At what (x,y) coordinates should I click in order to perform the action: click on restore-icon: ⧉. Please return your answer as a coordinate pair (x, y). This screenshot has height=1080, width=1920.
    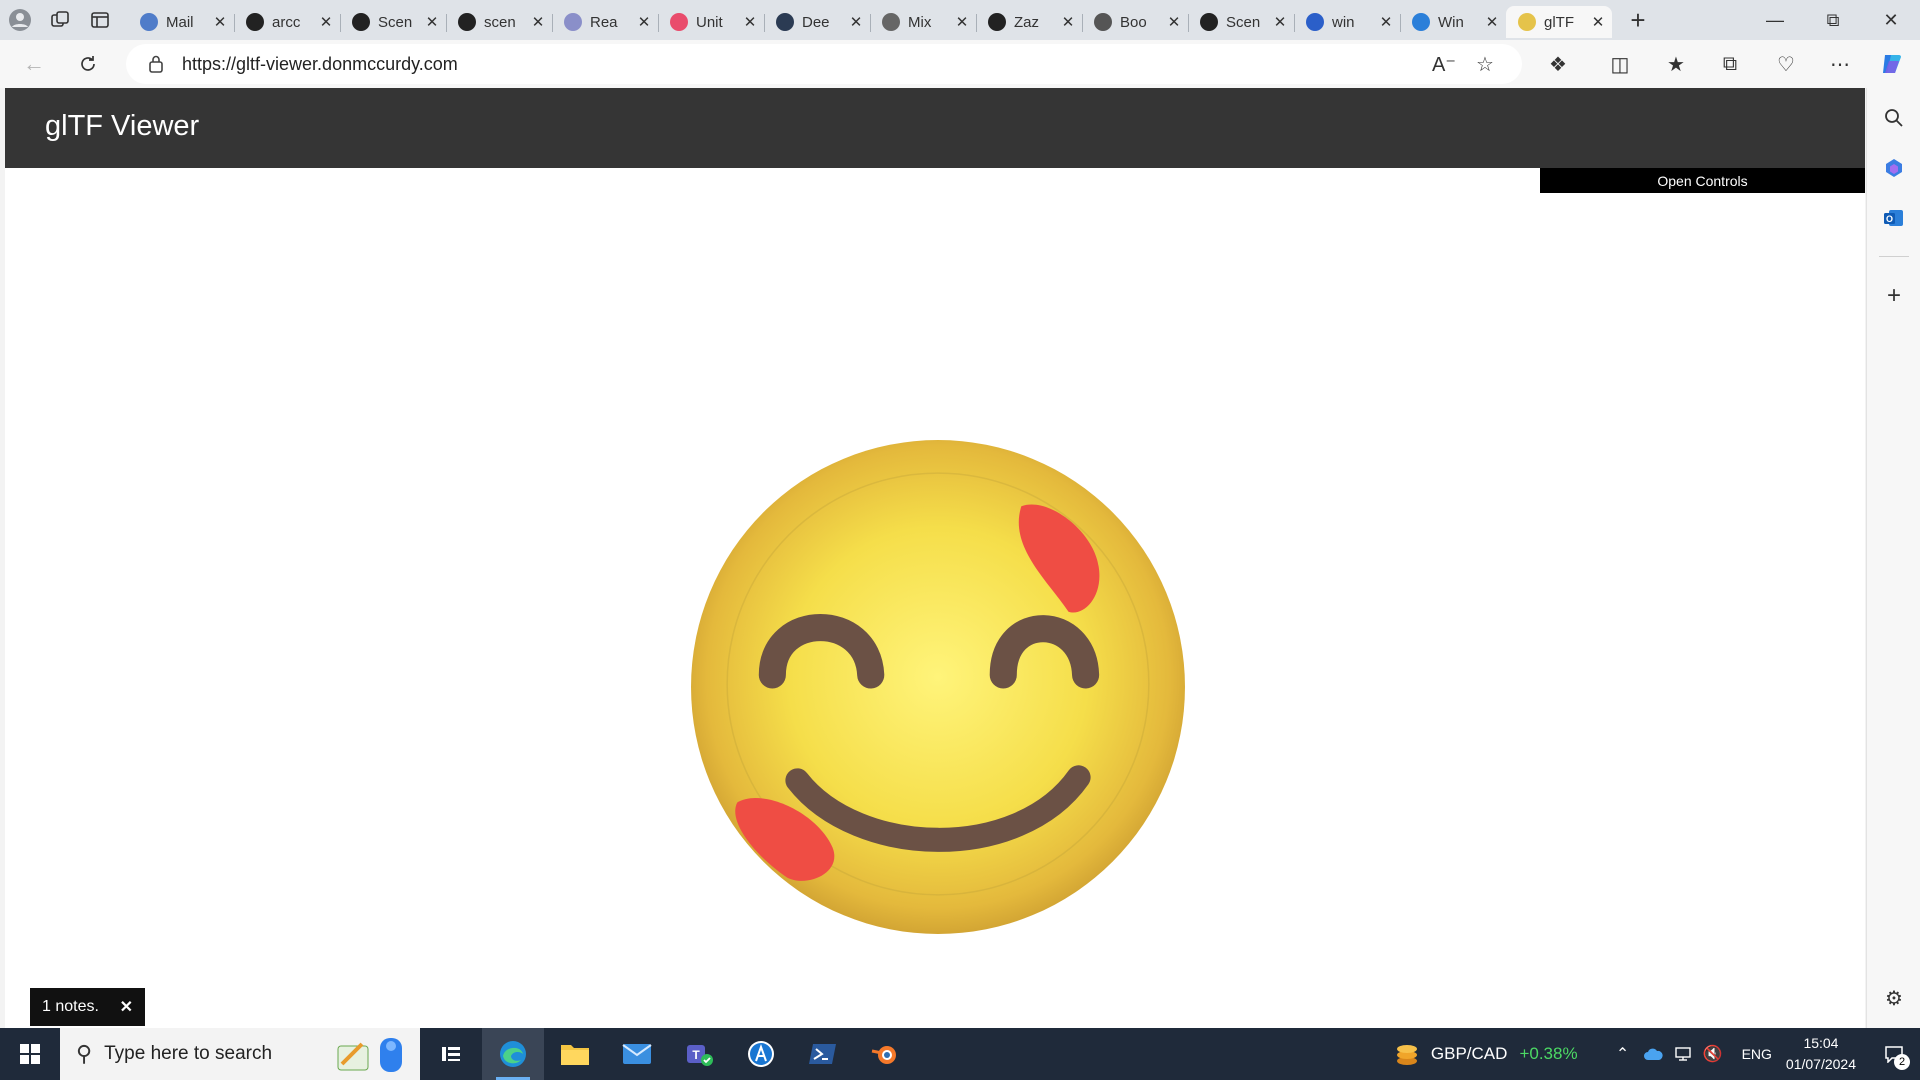
    Looking at the image, I should click on (1833, 19).